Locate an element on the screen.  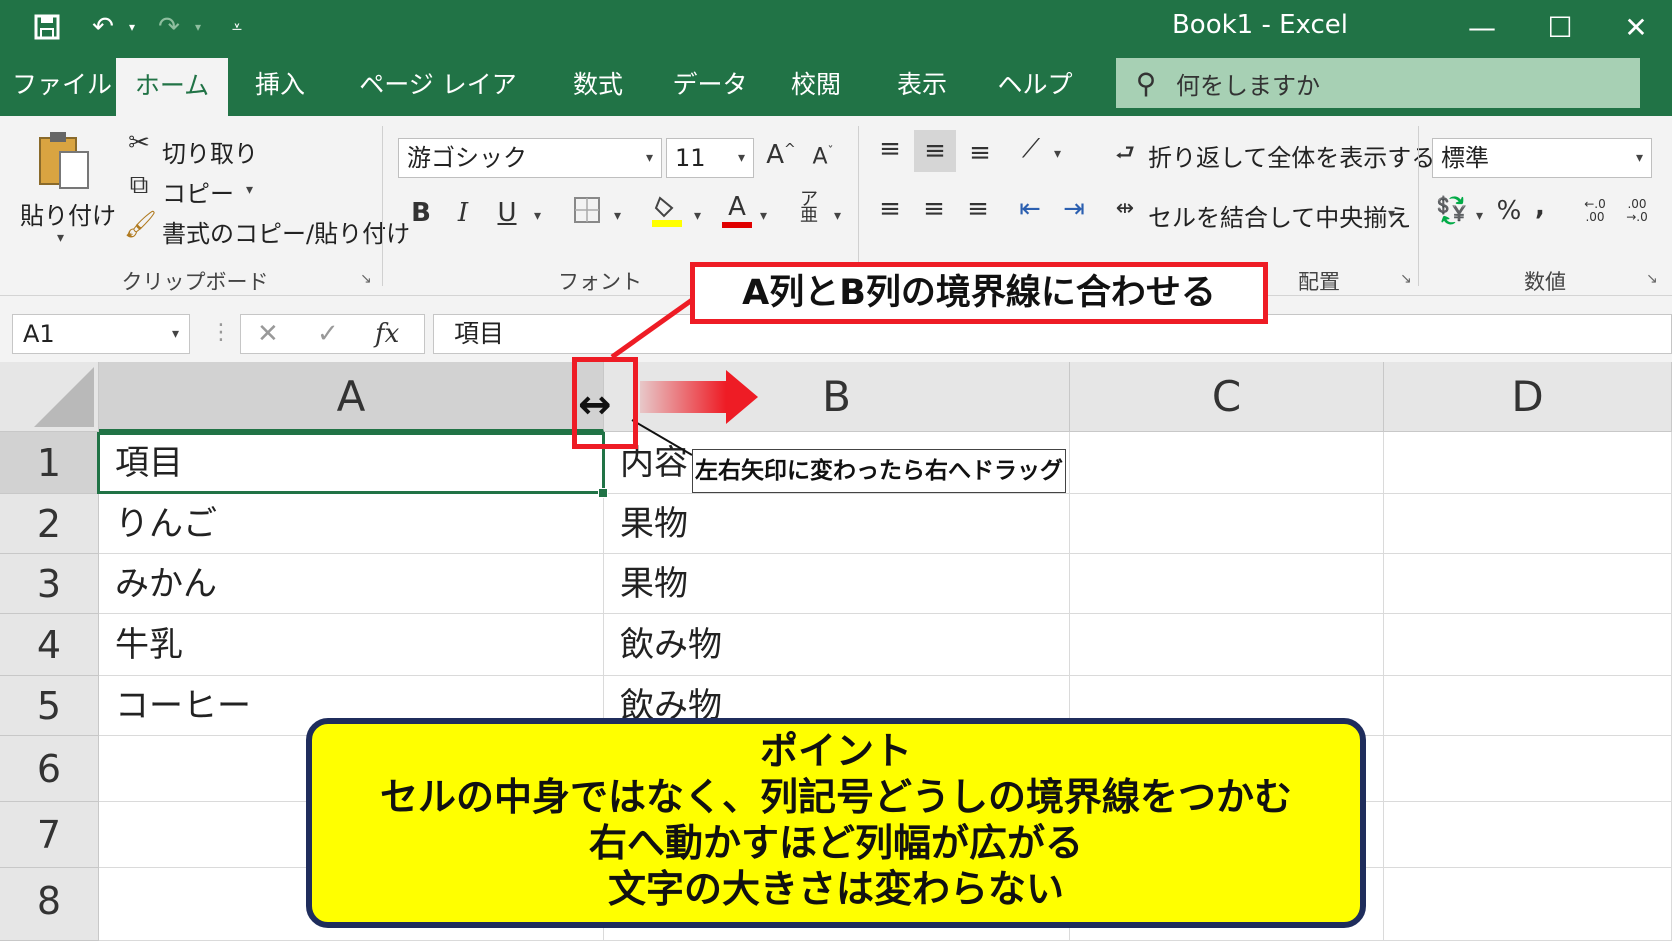
border-icon is located at coordinates (587, 213).